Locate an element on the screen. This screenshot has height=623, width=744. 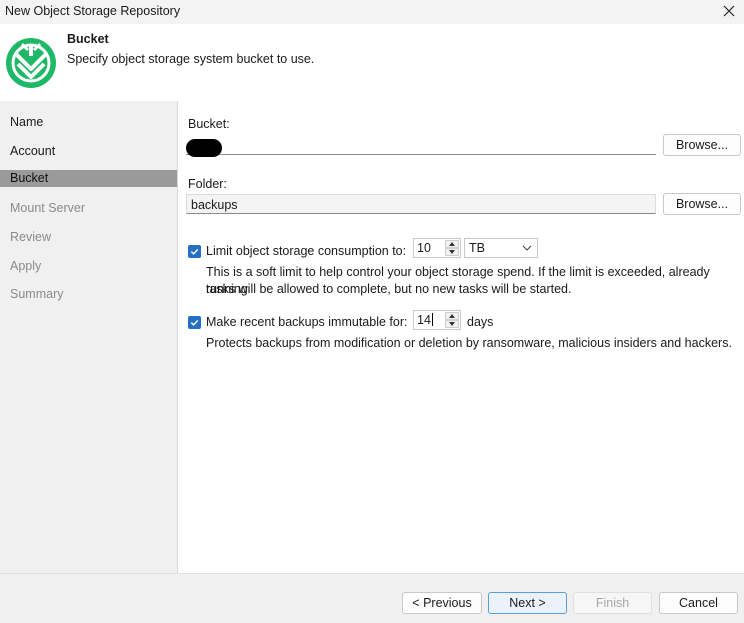
sidebar-item-name: Name is located at coordinates (88, 122).